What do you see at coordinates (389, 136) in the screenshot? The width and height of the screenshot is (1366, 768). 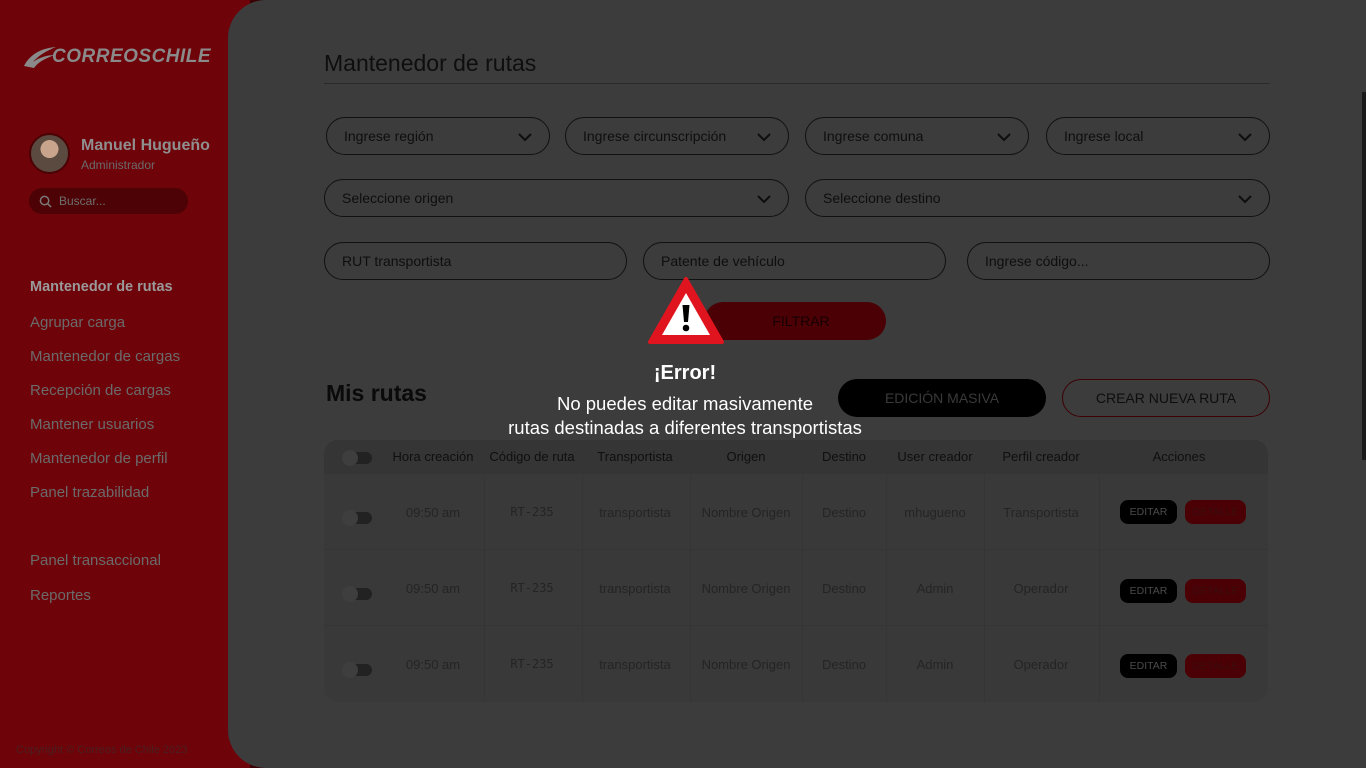 I see `region-select-label: Ingrese región` at bounding box center [389, 136].